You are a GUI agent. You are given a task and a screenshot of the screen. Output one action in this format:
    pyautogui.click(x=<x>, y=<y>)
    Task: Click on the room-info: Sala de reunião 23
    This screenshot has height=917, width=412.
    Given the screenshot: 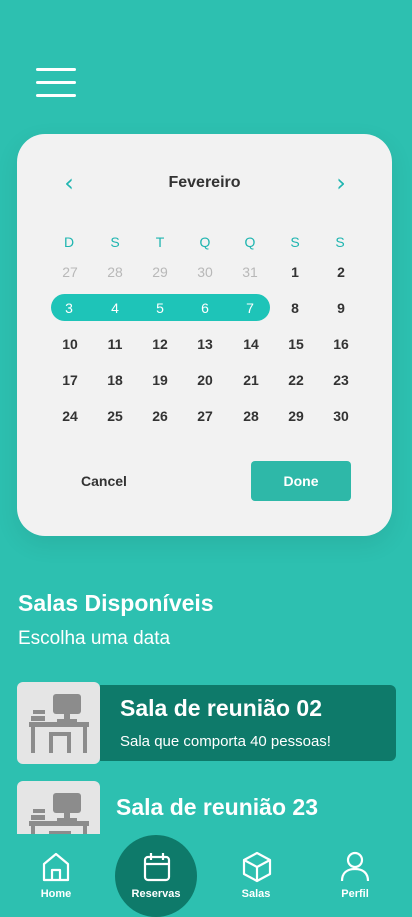 What is the action you would take?
    pyautogui.click(x=248, y=809)
    